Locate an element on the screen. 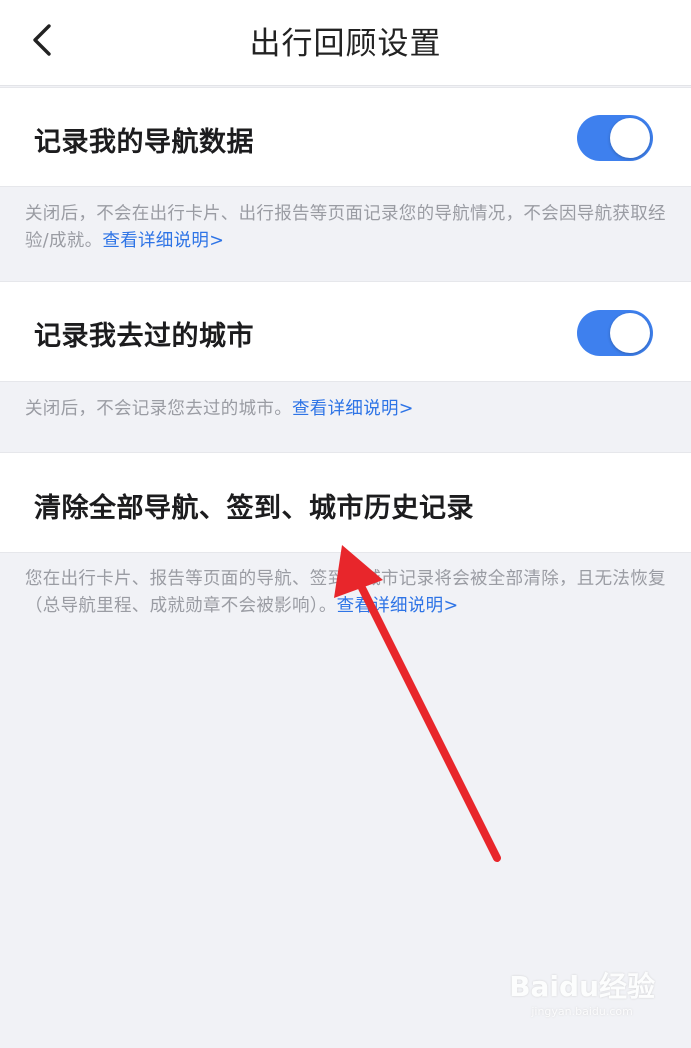  watermark: Baidu经验 jingyan.baidu.com is located at coordinates (582, 991).